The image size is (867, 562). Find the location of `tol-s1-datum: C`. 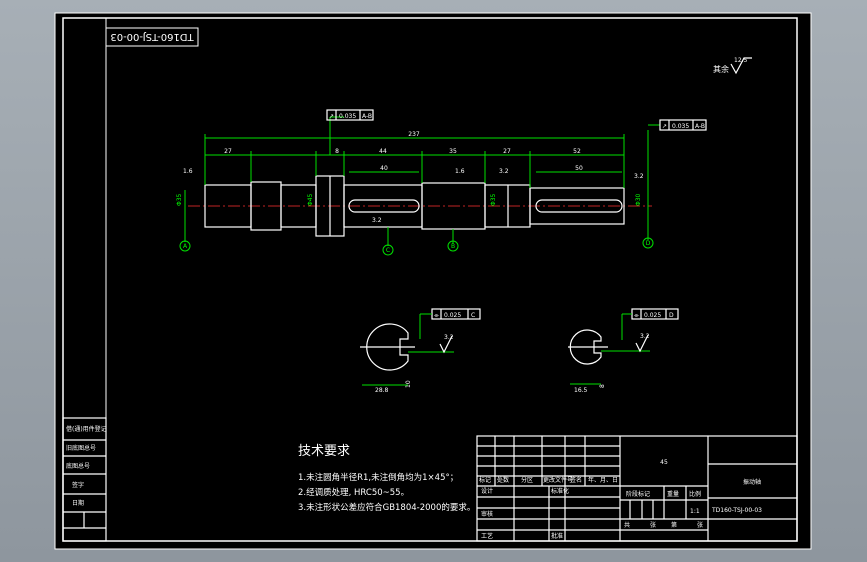

tol-s1-datum: C is located at coordinates (473, 315).